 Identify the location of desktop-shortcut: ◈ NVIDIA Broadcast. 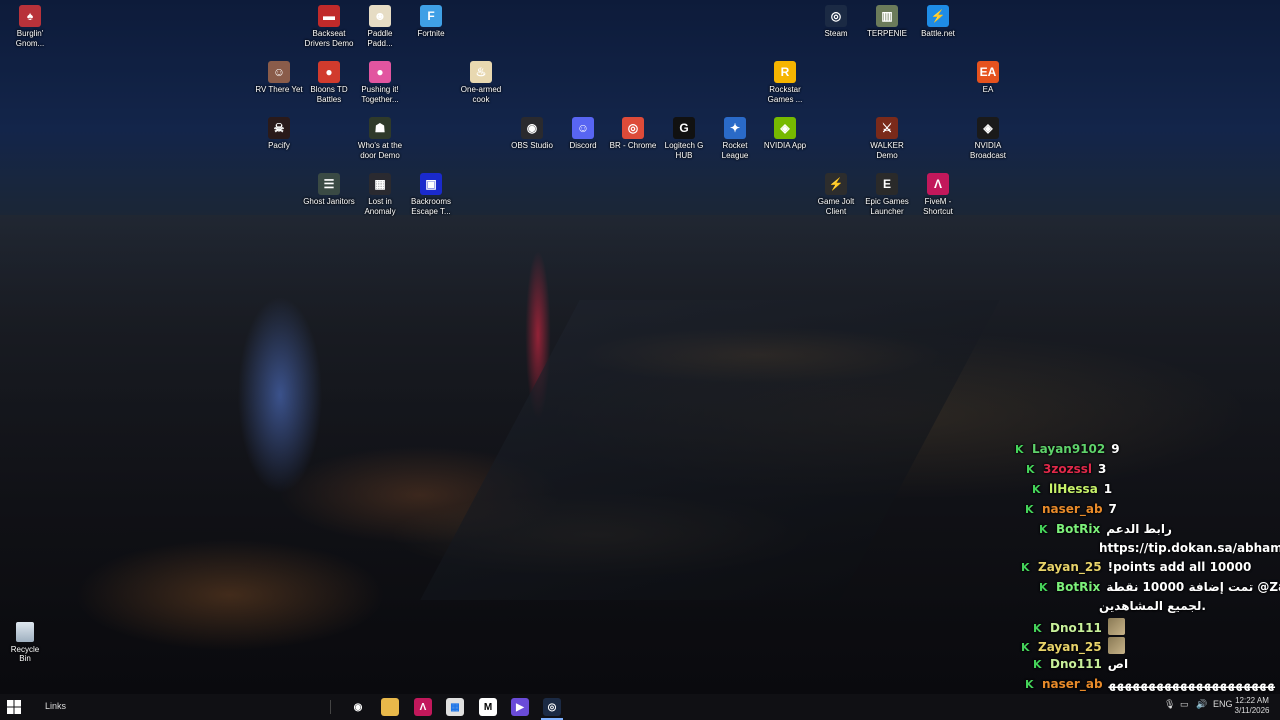
(988, 139).